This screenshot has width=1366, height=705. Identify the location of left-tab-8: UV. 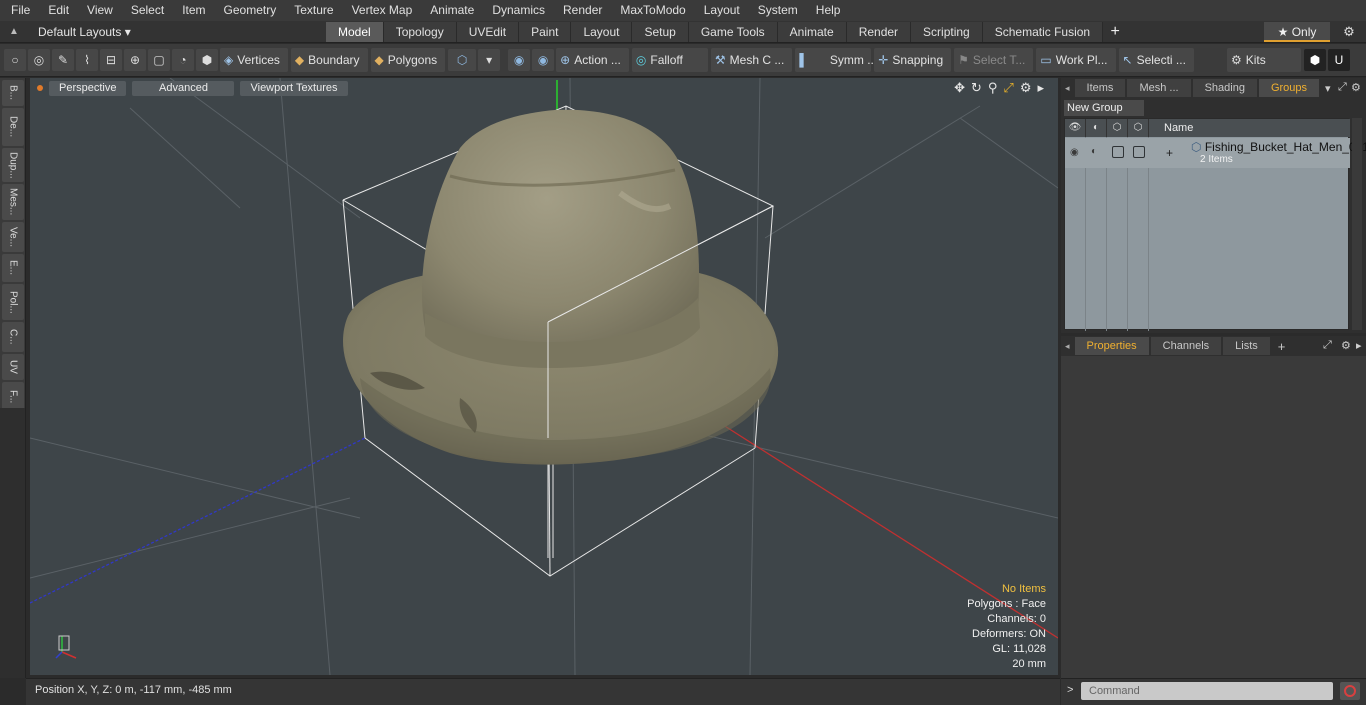
(13, 367).